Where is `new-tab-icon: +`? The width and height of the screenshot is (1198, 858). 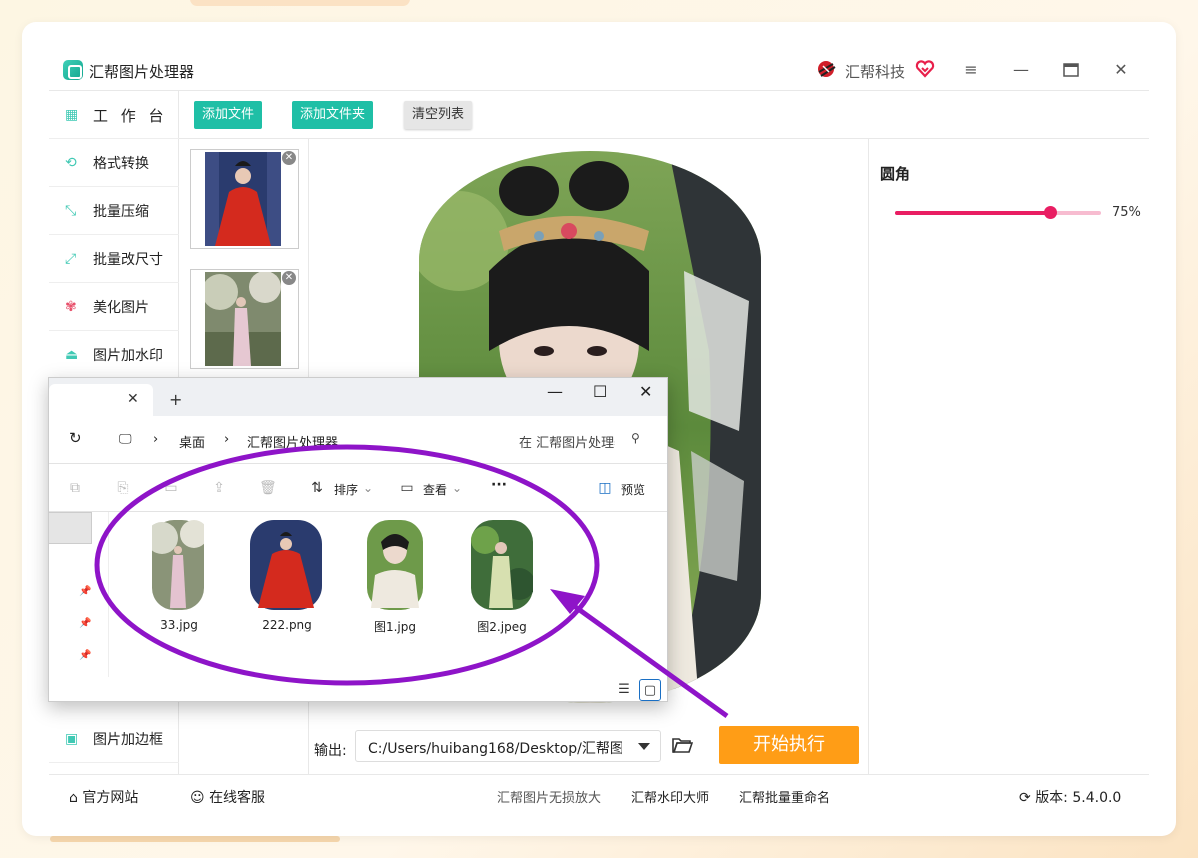
new-tab-icon: + is located at coordinates (175, 399).